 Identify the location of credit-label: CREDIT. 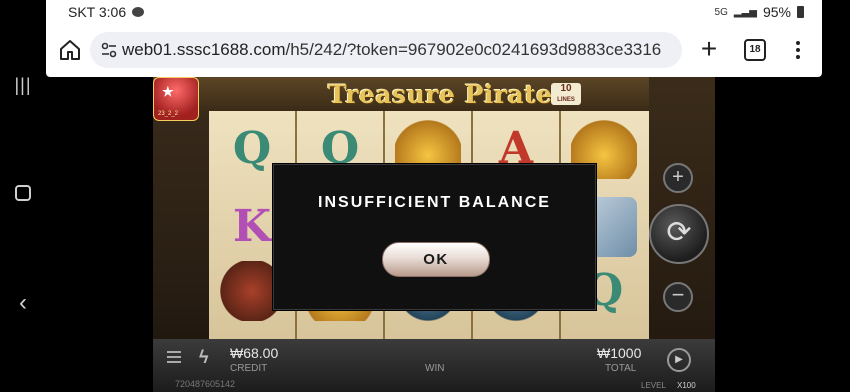
(249, 368).